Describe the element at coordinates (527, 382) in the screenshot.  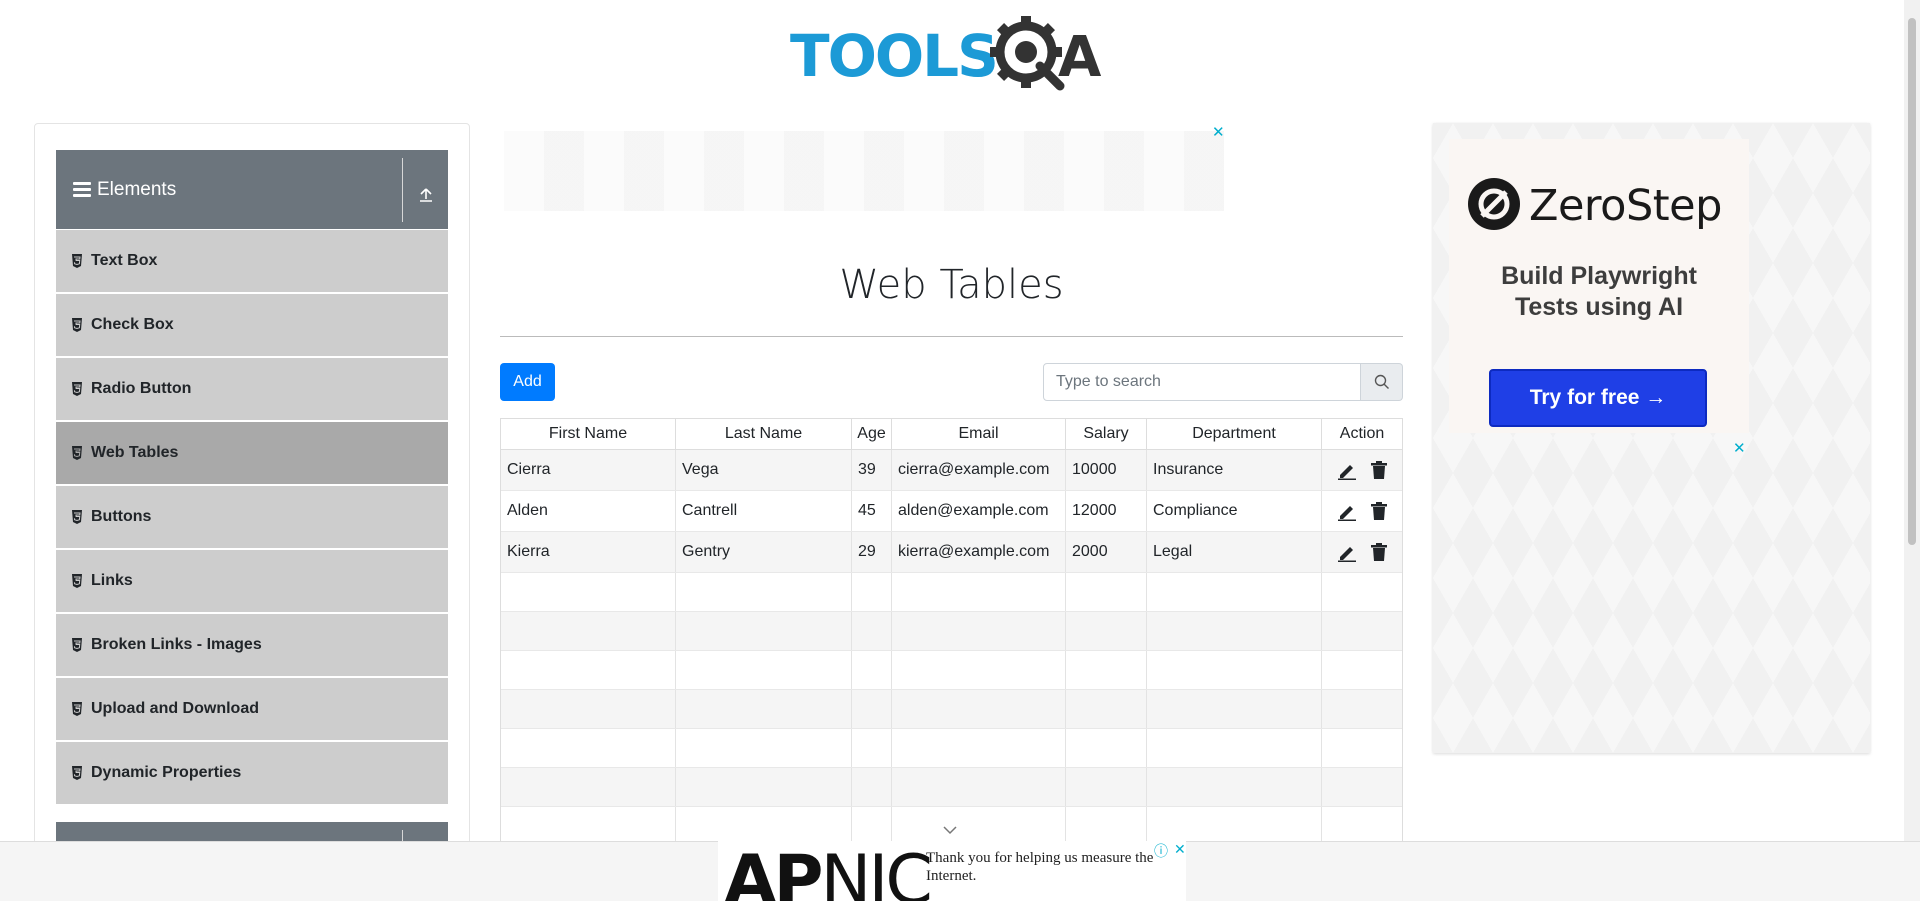
I see `add-button: Add` at that location.